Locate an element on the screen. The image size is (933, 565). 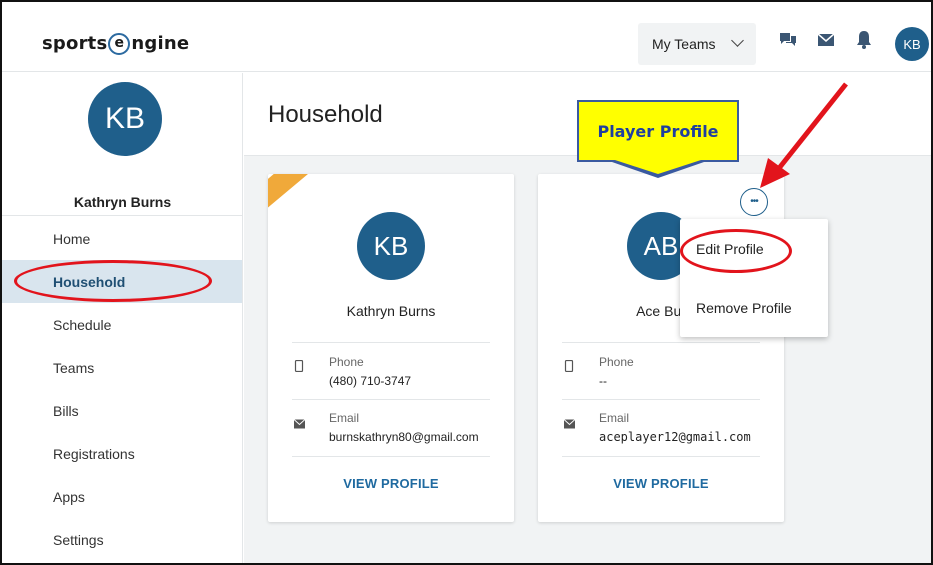
edit-profile-highlight-oval is located at coordinates (736, 251).